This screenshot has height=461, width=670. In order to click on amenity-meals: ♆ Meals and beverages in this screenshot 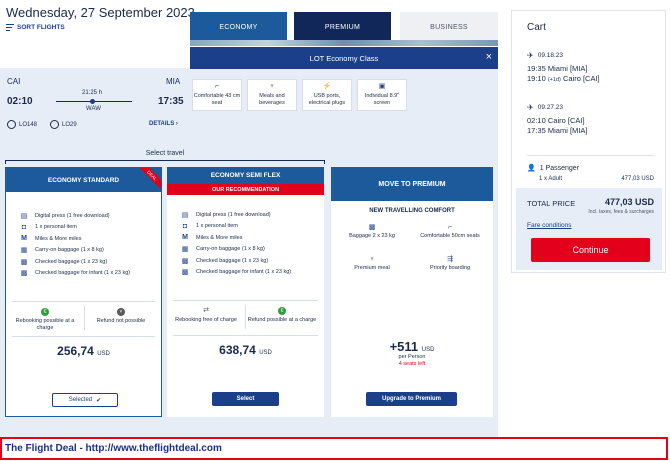, I will do `click(272, 95)`.